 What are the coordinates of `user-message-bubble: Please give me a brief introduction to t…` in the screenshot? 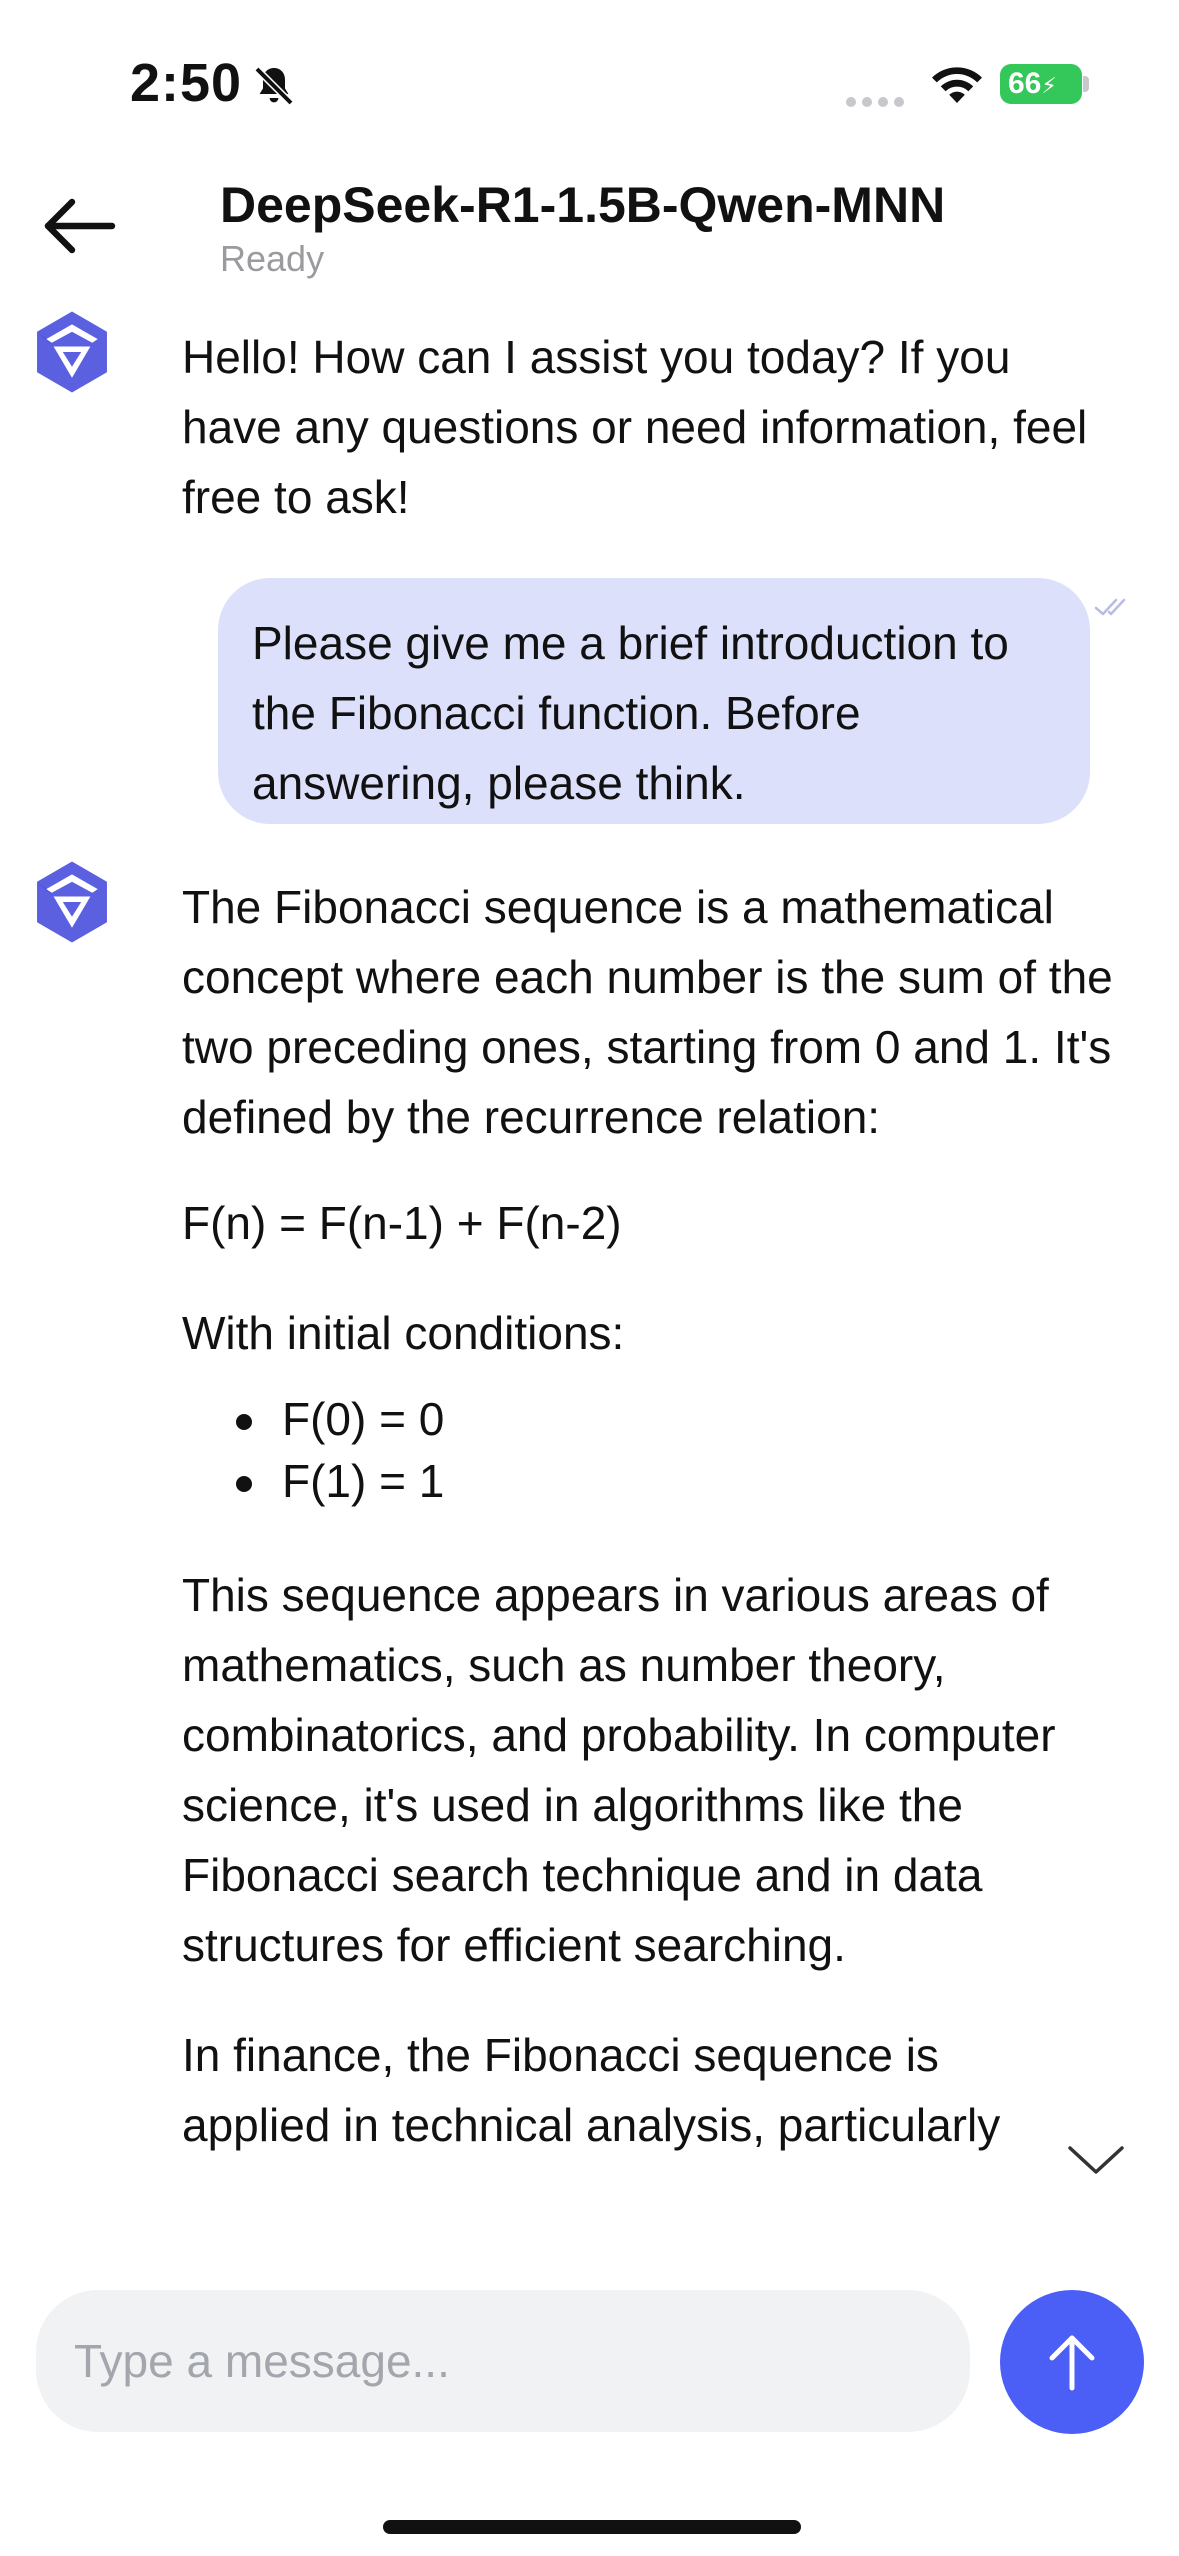 It's located at (654, 701).